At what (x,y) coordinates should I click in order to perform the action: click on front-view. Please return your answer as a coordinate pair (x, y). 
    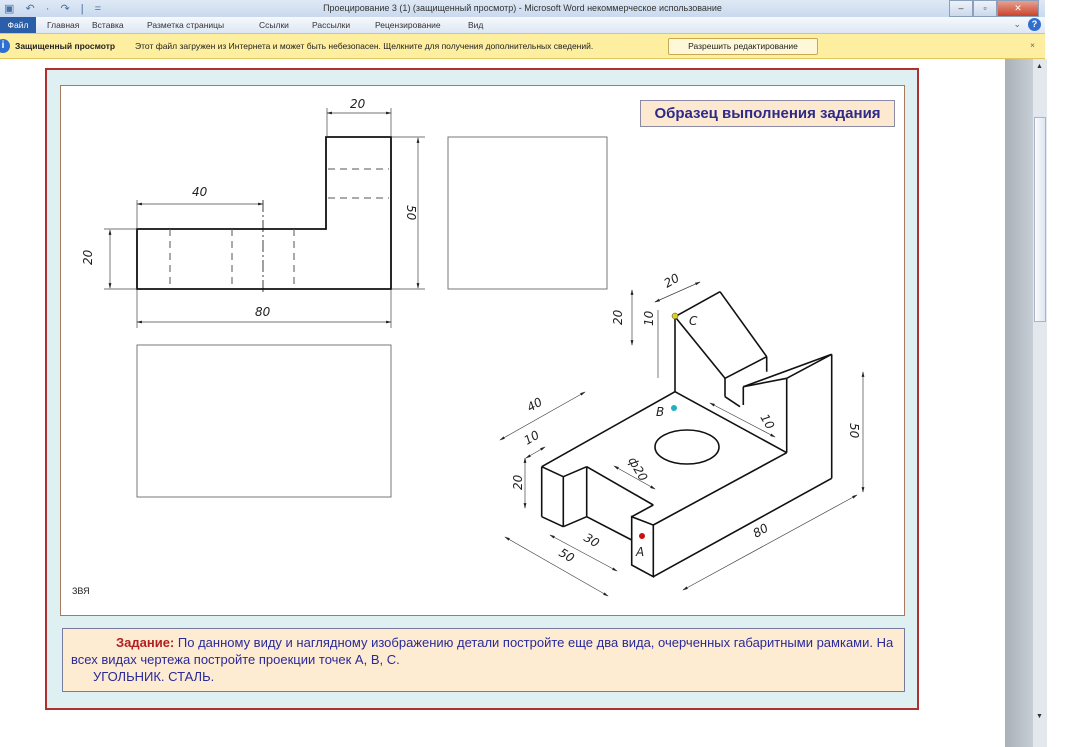
    Looking at the image, I should click on (264, 218).